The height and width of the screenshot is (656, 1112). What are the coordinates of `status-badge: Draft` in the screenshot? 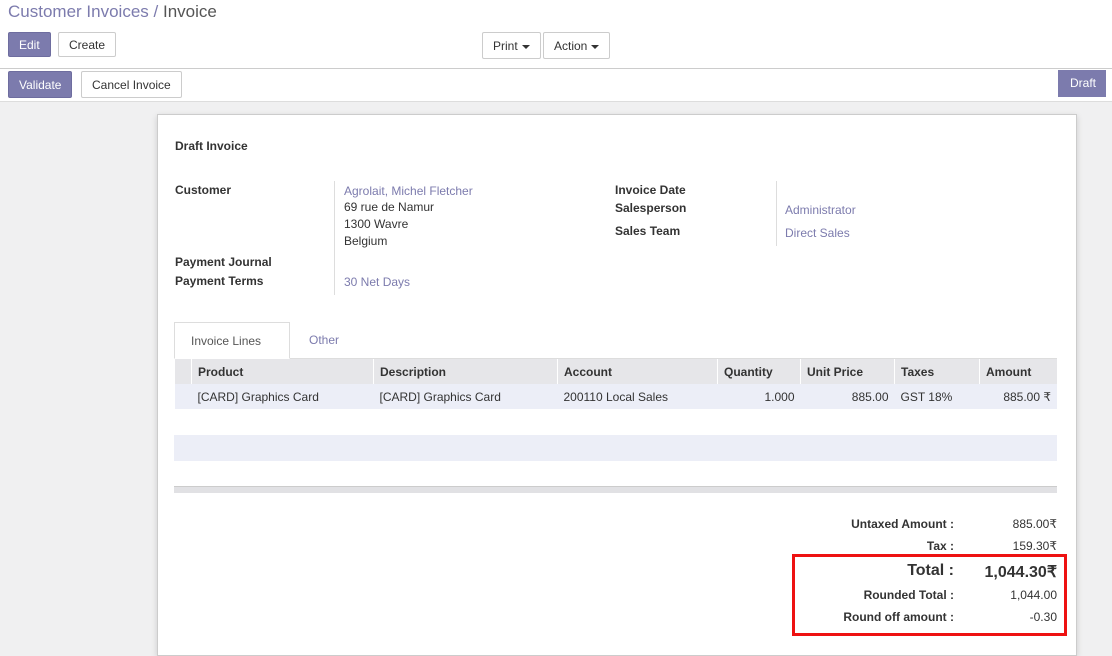 It's located at (1081, 83).